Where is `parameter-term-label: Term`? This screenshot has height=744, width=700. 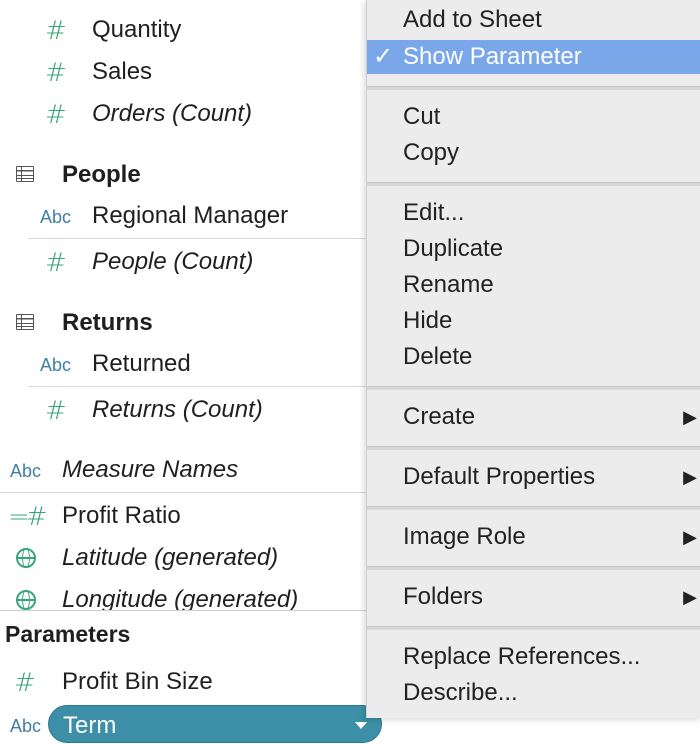
parameter-term-label: Term is located at coordinates (90, 725).